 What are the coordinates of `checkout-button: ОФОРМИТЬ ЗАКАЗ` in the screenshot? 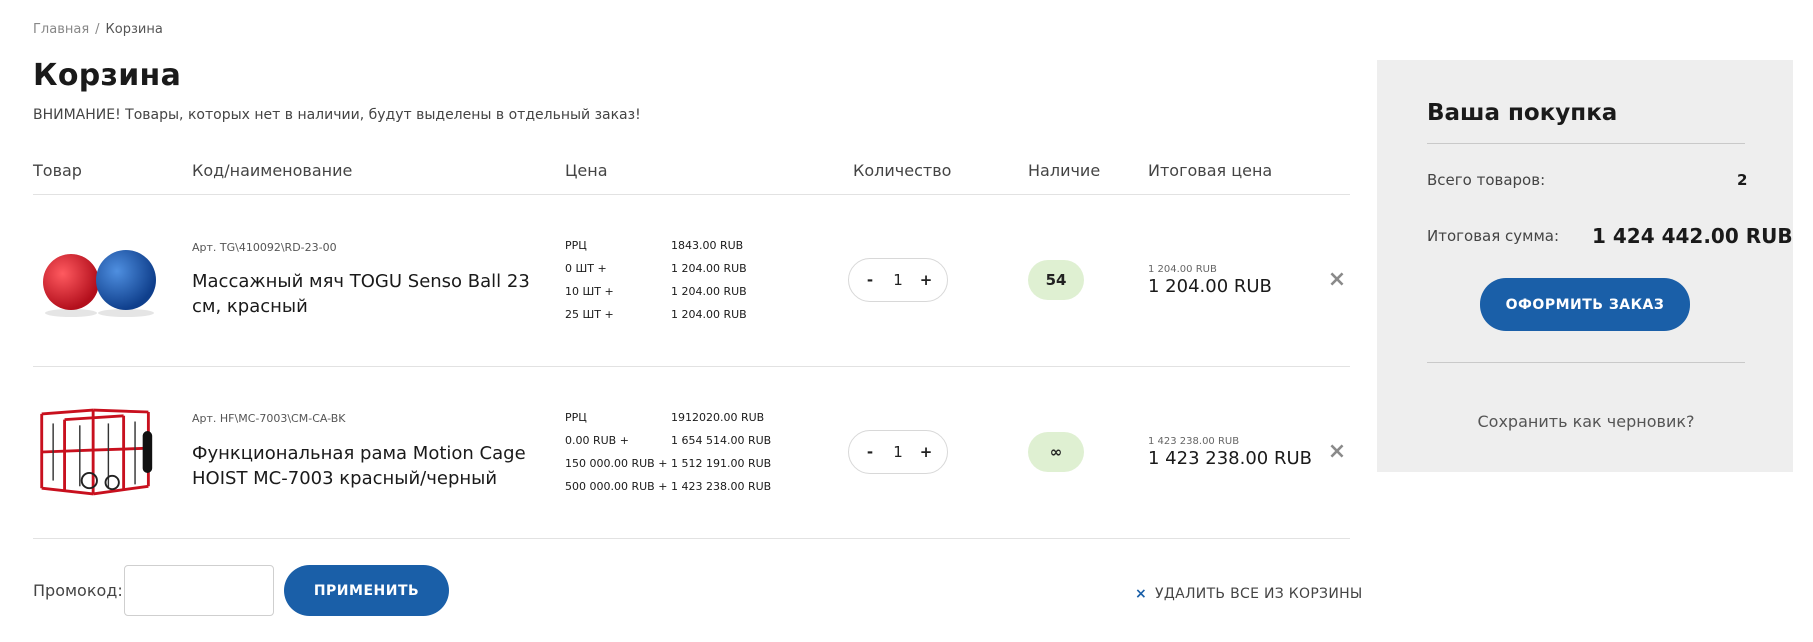 It's located at (1585, 304).